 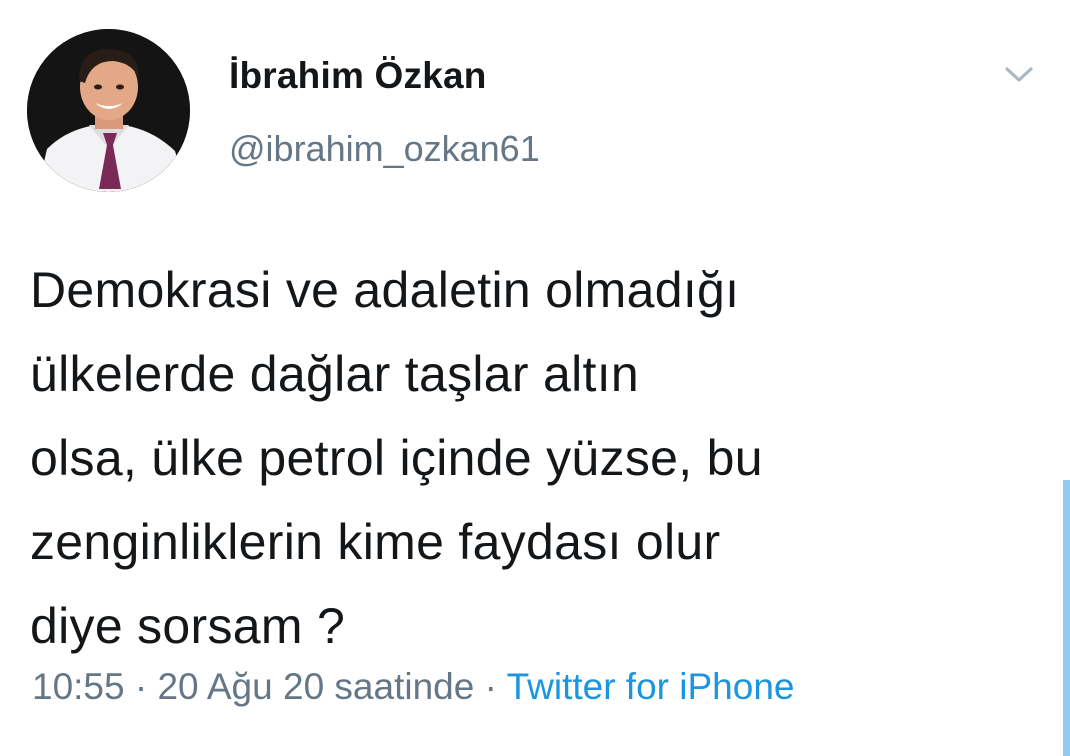 What do you see at coordinates (335, 374) in the screenshot?
I see `tweet-text-line: ülkelerde dağlar taşlar altın` at bounding box center [335, 374].